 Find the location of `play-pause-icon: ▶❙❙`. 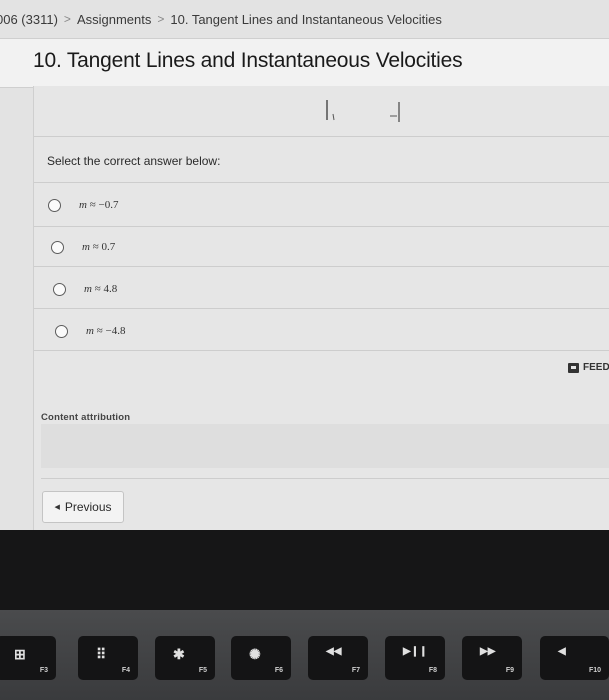

play-pause-icon: ▶❙❙ is located at coordinates (415, 651).